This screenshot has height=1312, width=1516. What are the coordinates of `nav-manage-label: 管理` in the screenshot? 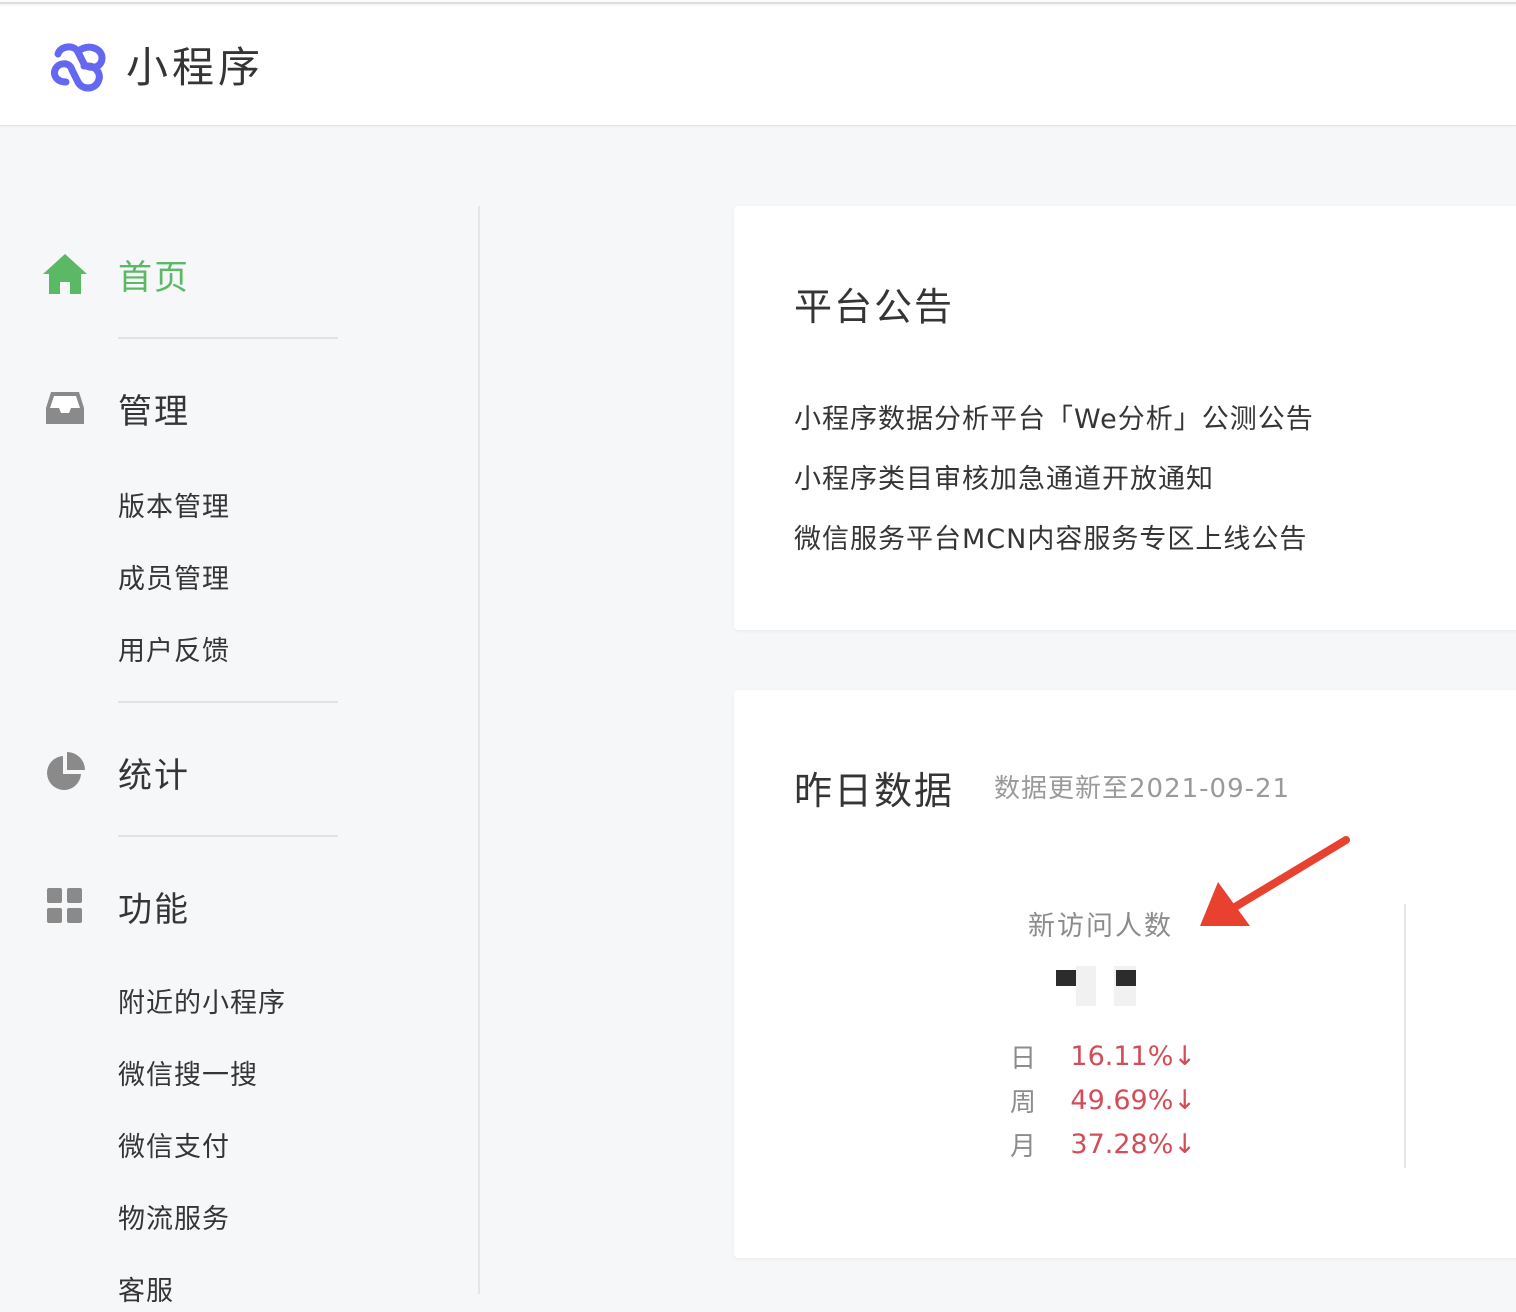 It's located at (154, 411).